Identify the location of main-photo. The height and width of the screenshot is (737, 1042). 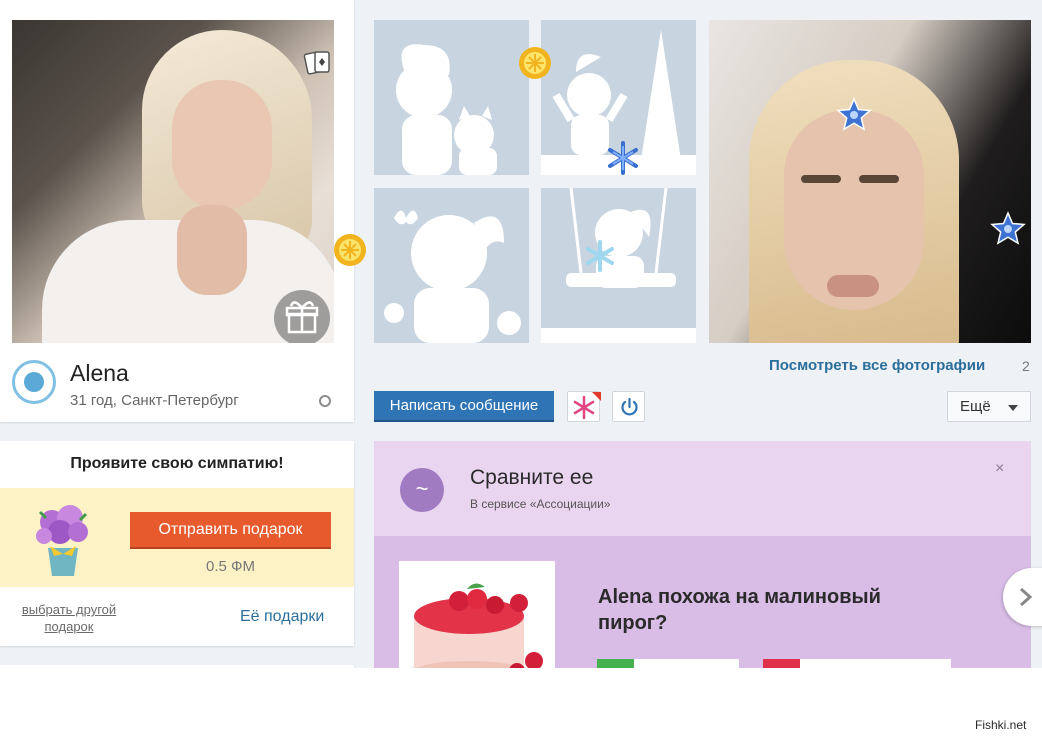
(870, 181).